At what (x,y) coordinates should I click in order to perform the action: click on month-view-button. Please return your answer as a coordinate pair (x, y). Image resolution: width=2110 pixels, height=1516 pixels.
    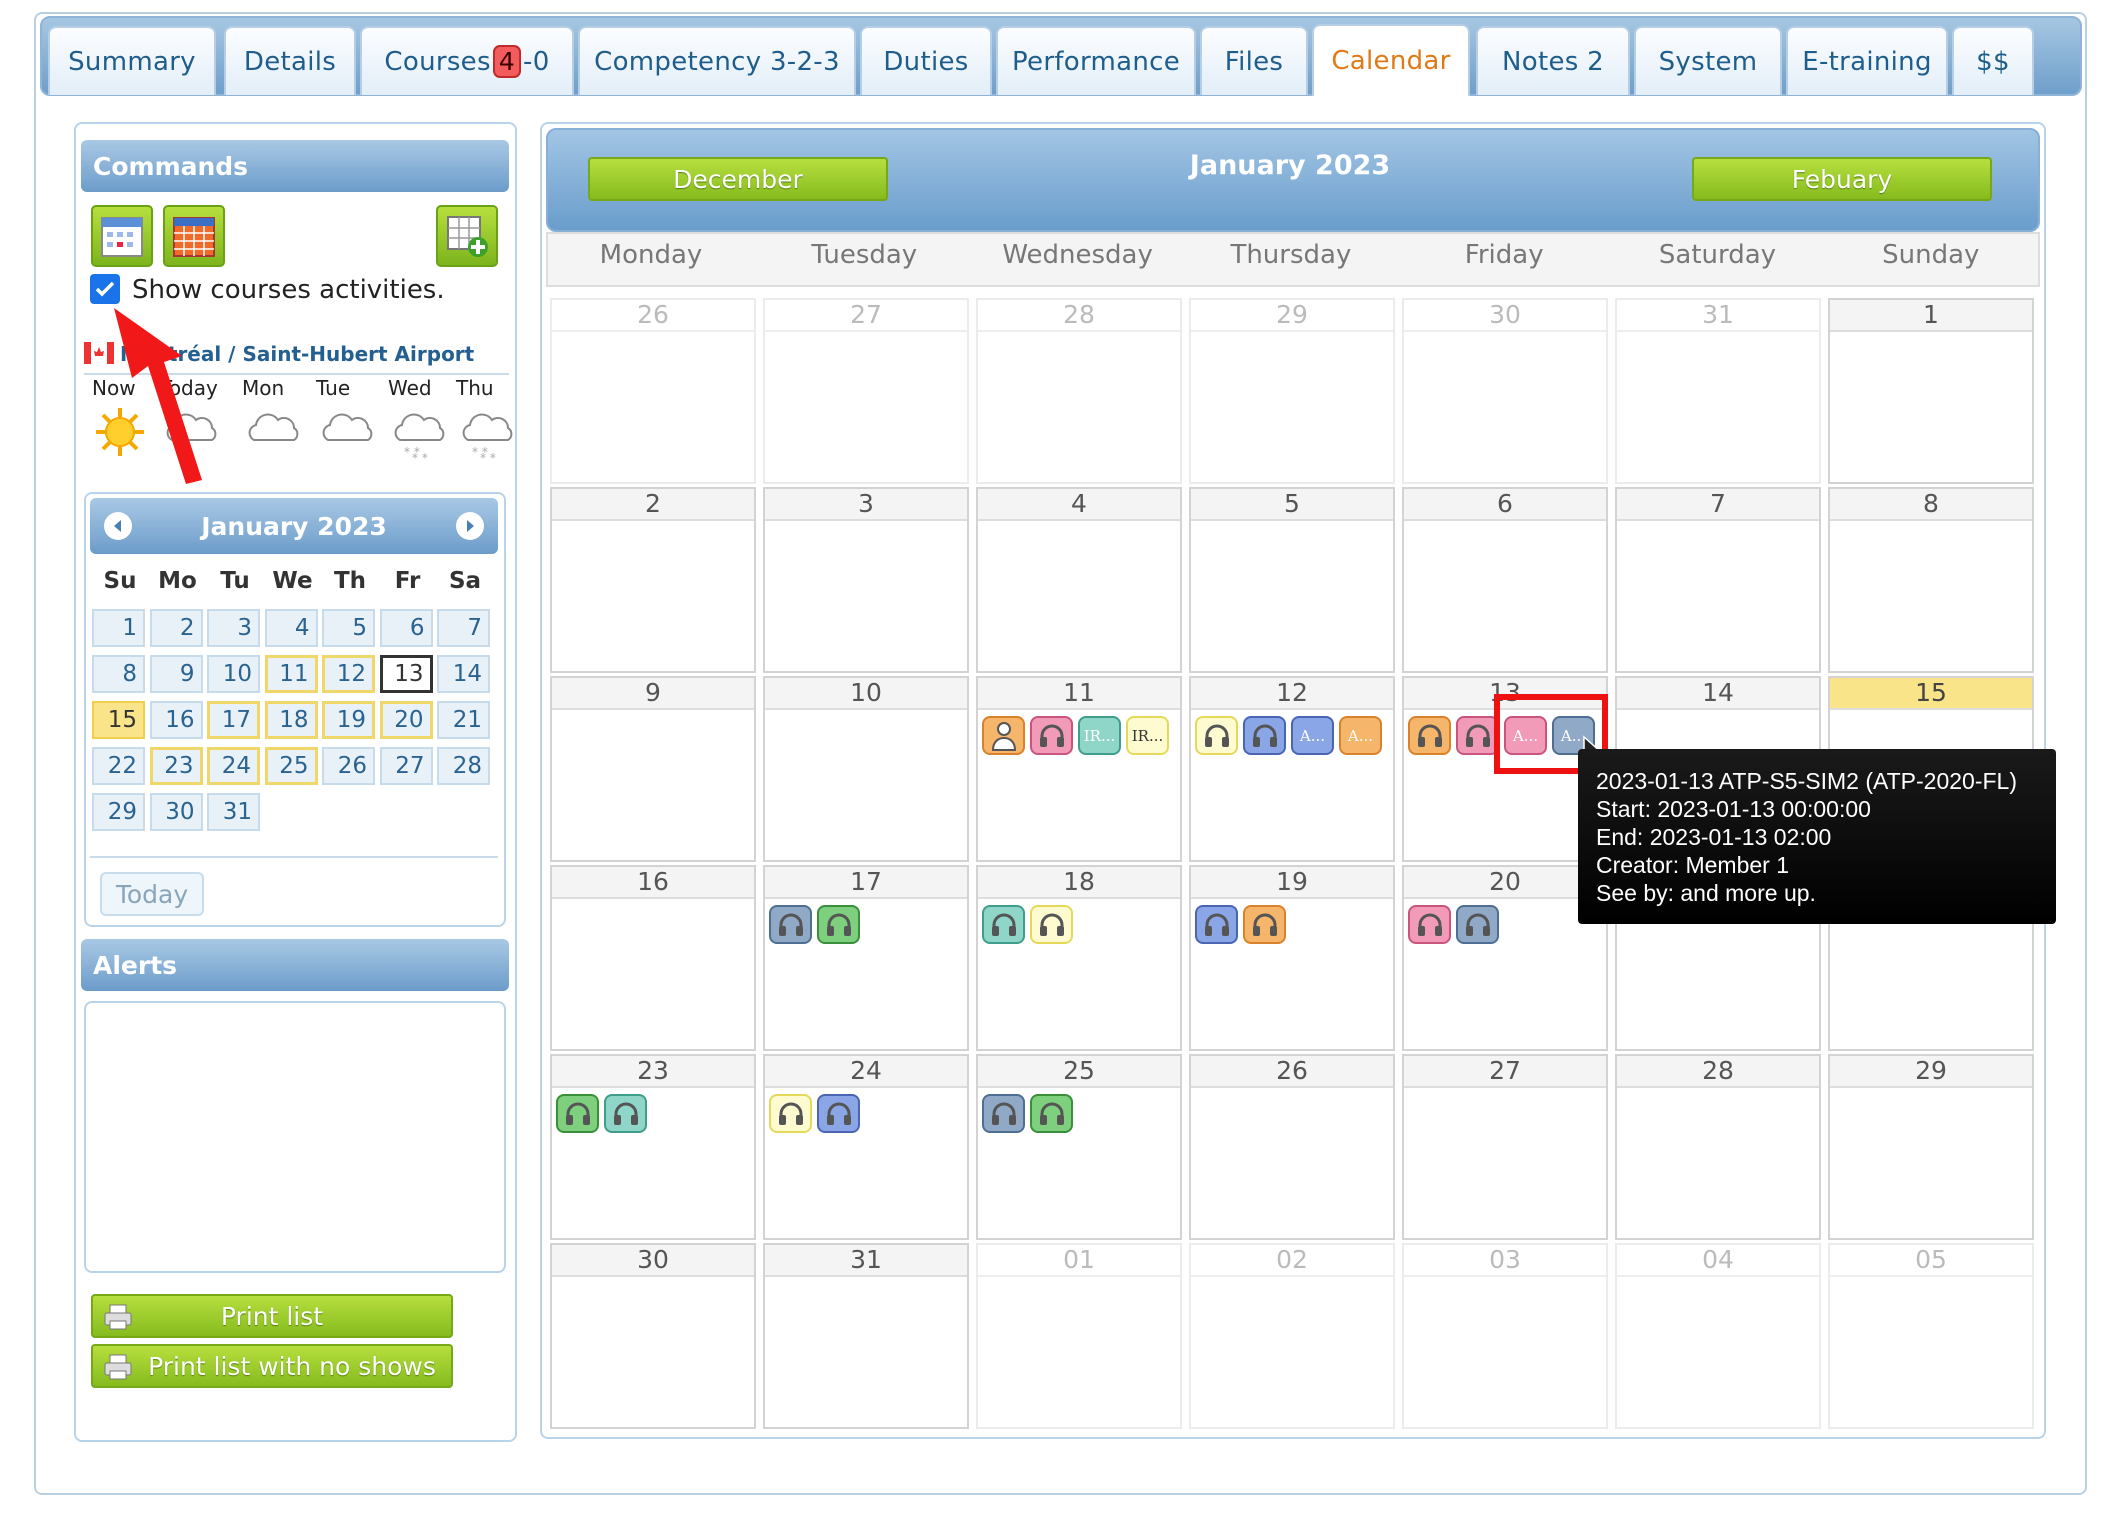
    Looking at the image, I should click on (194, 236).